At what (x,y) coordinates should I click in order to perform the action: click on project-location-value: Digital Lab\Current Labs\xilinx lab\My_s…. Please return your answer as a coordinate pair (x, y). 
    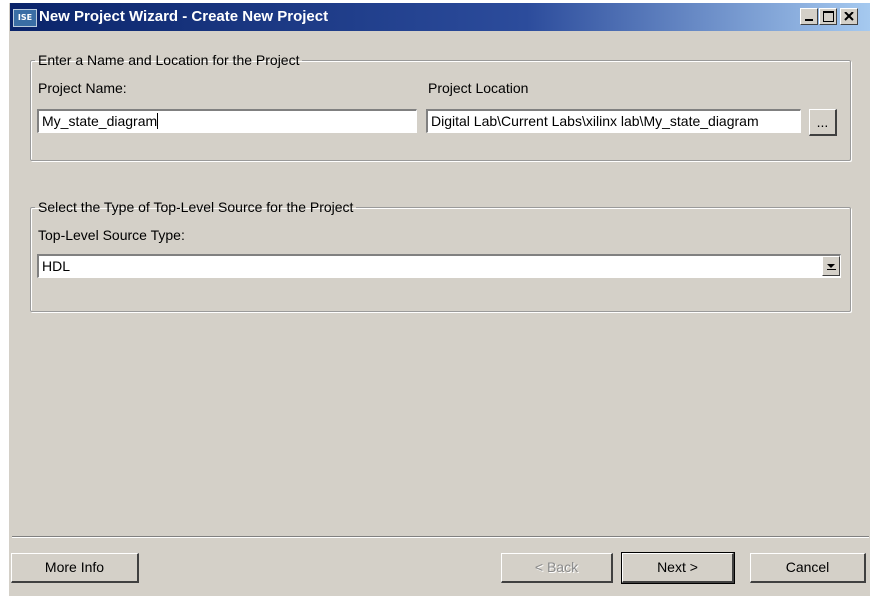
    Looking at the image, I should click on (595, 121).